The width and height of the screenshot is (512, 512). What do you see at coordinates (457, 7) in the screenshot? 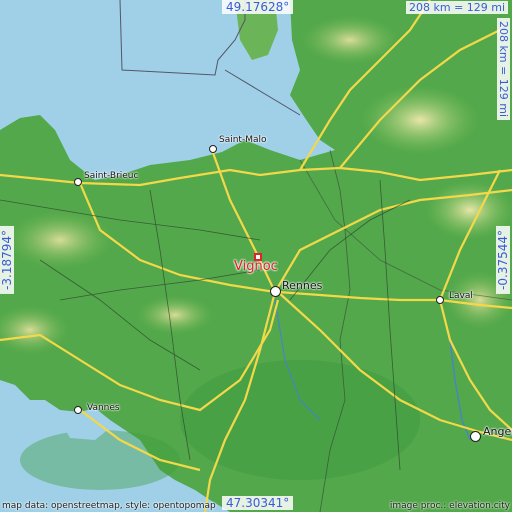
I see `scale-horizontal: 208 km = 129 mi` at bounding box center [457, 7].